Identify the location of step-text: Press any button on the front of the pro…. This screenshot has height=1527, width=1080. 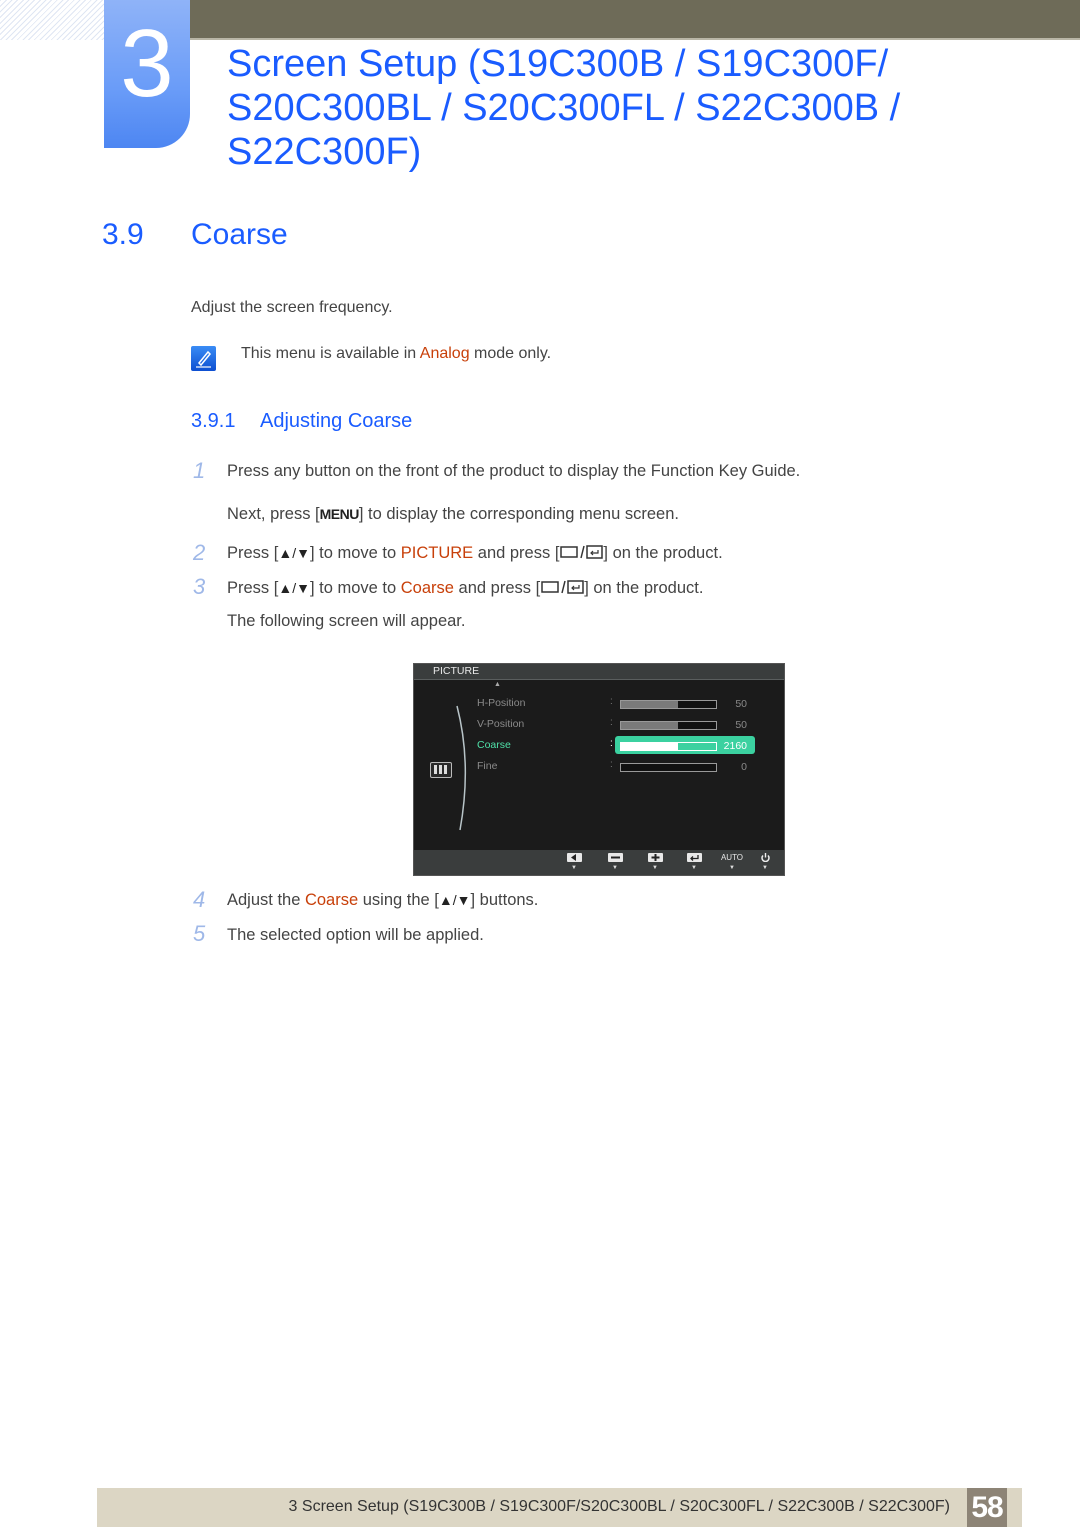
(514, 471).